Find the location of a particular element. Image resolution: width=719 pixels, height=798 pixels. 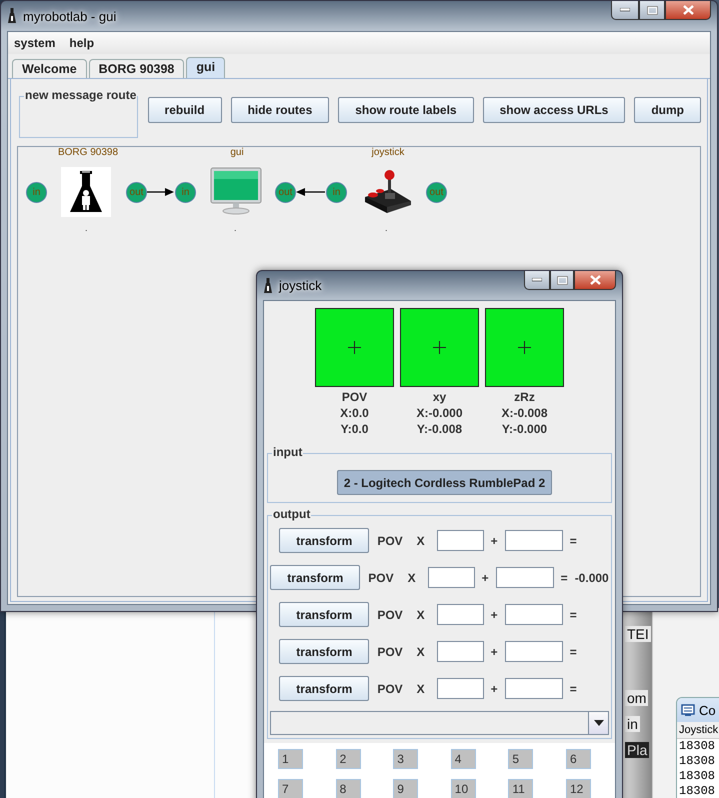

tab: BORG 90398 is located at coordinates (136, 68).